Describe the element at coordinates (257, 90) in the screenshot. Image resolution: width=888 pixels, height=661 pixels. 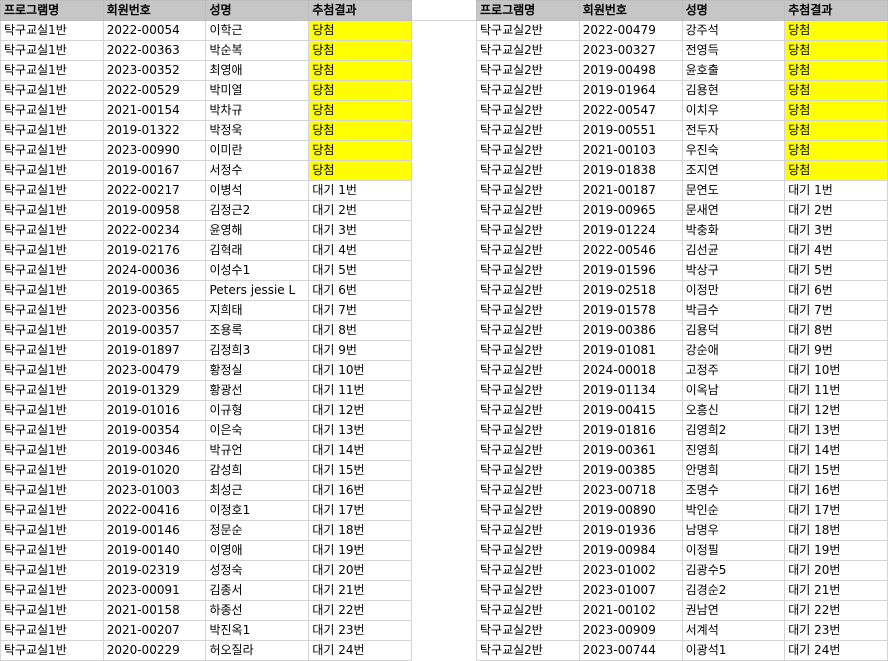
I see `cell-name: 박미열` at that location.